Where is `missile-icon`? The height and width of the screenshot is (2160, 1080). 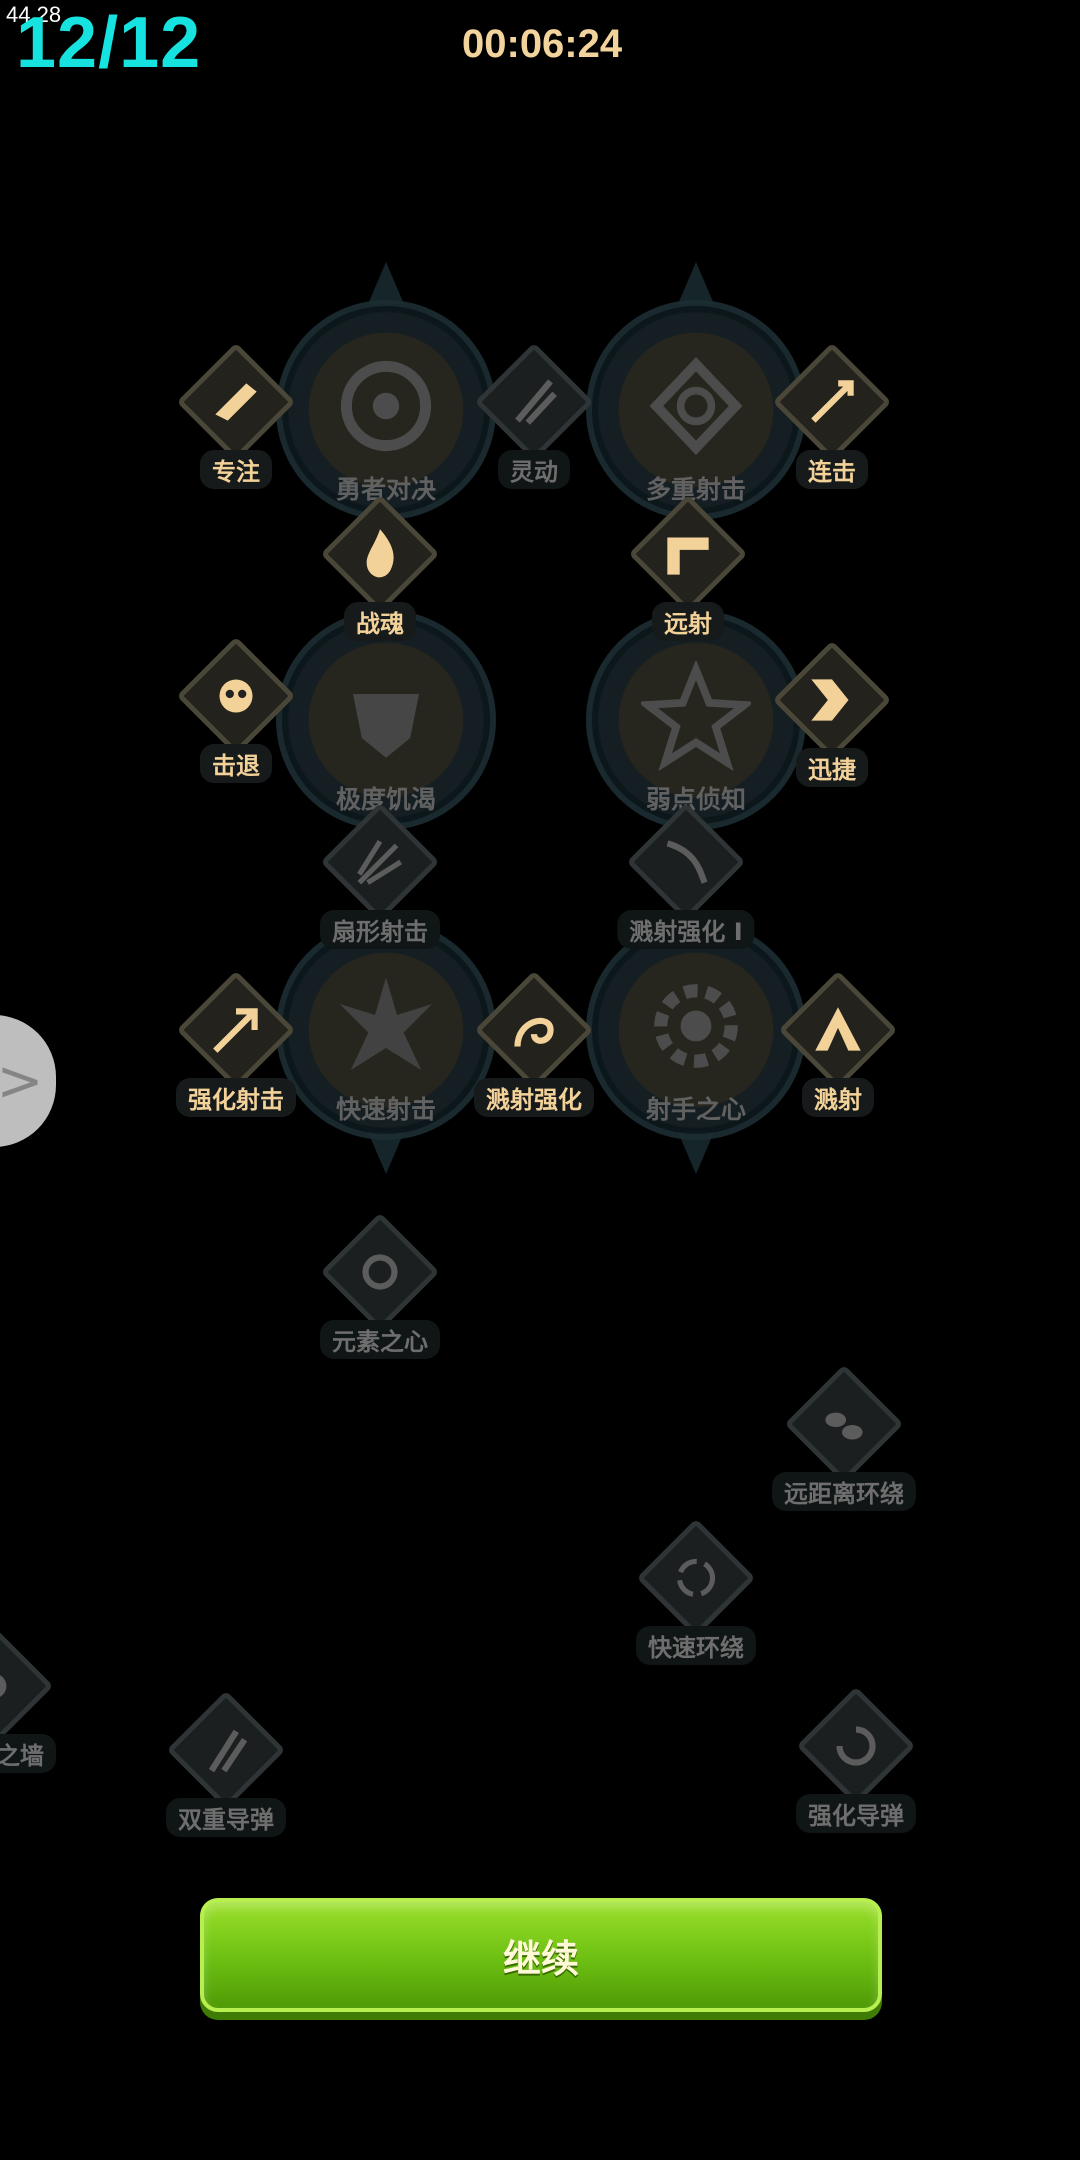
missile-icon is located at coordinates (228, 1751).